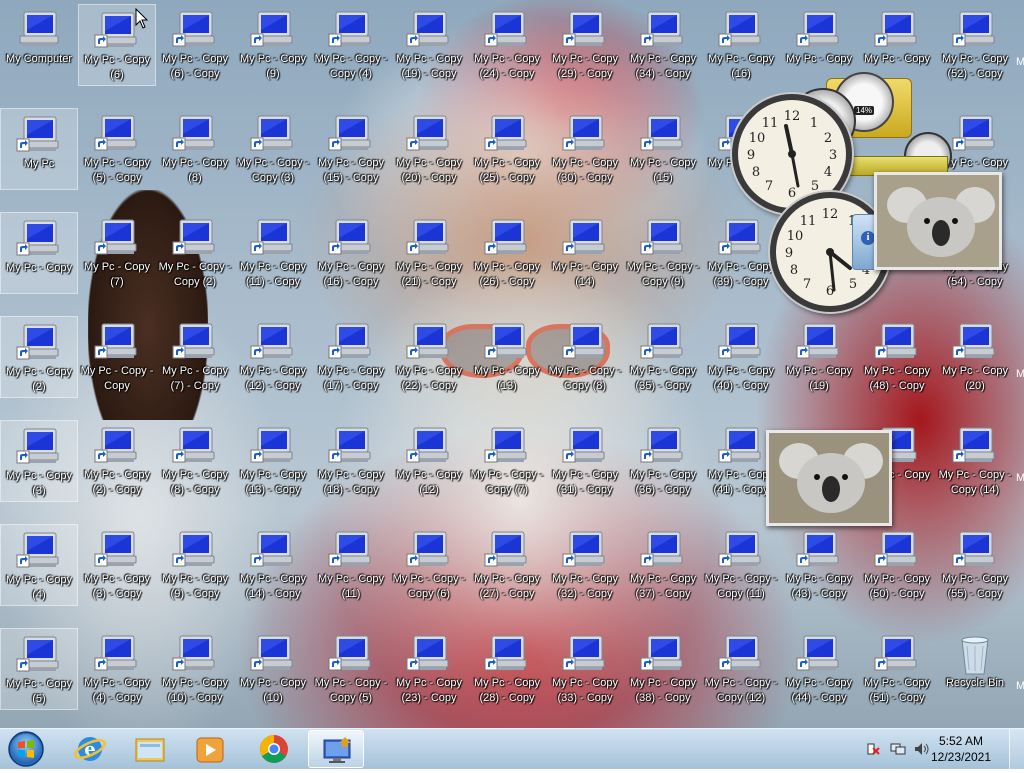 The image size is (1024, 773). Describe the element at coordinates (117, 565) in the screenshot. I see `desktop-shortcut-icon: My Pc - Copy (3) - Copy` at that location.